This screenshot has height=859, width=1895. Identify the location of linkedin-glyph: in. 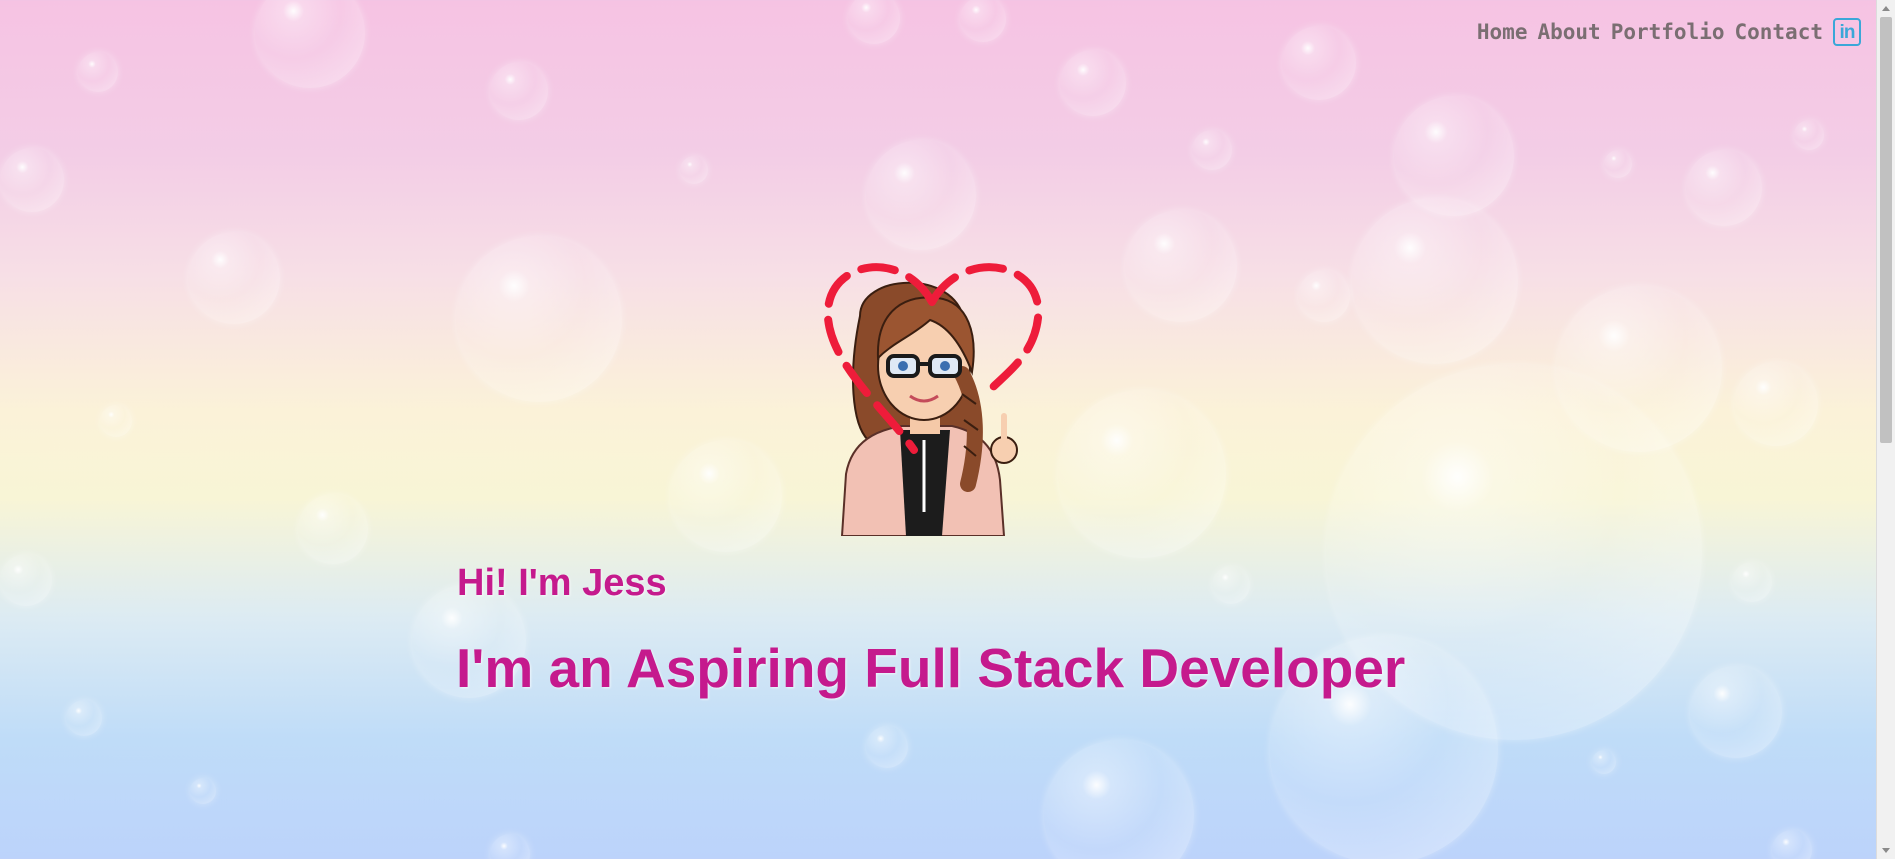
(1847, 32).